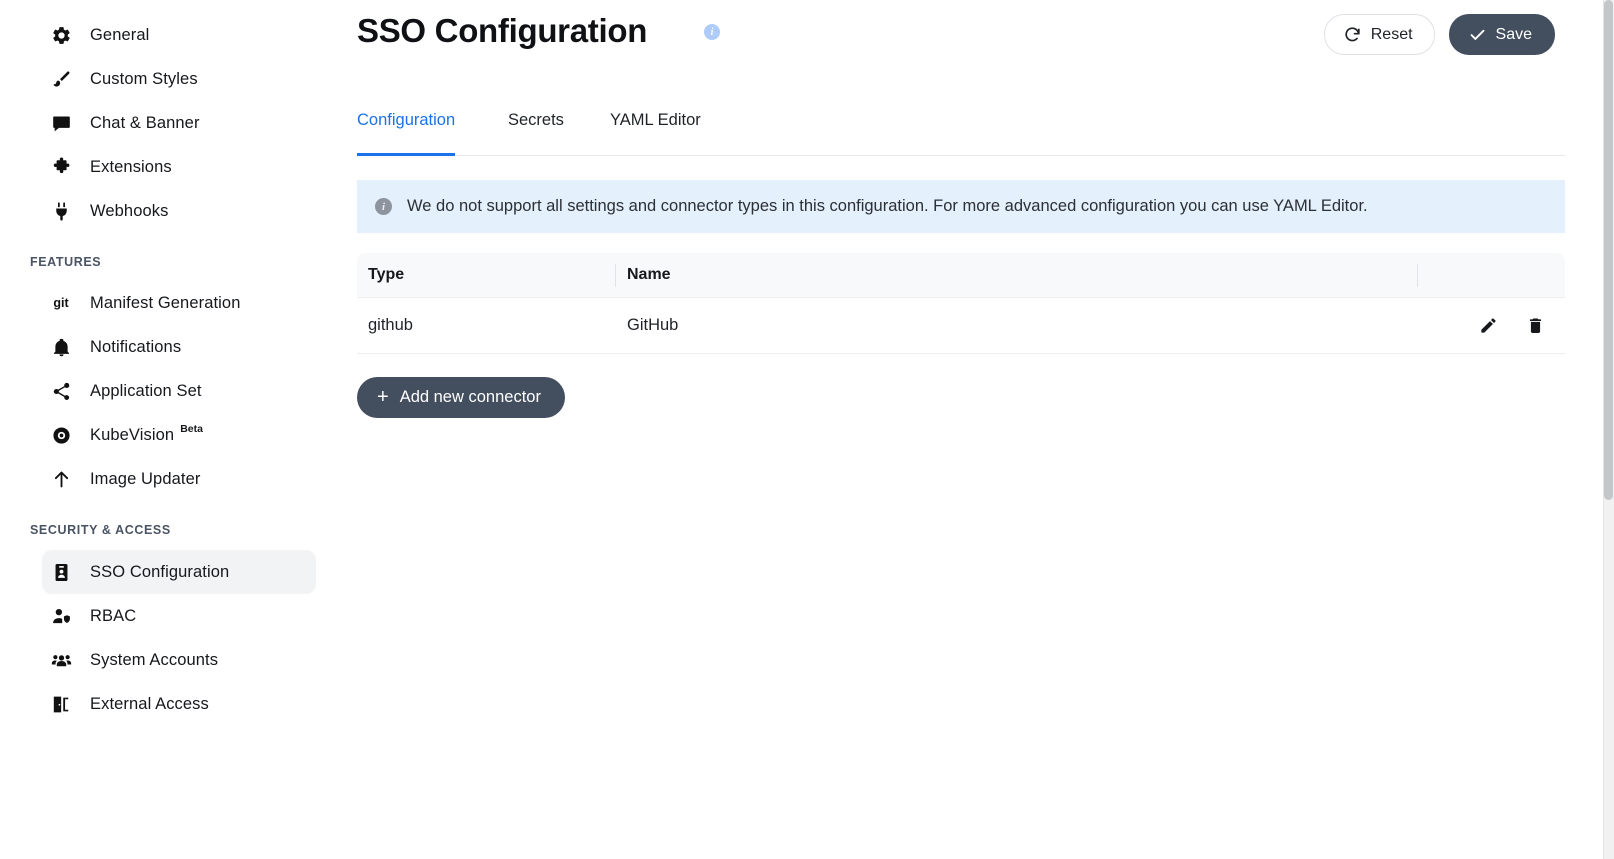  What do you see at coordinates (136, 346) in the screenshot?
I see `sidebar-item-label: Notifications` at bounding box center [136, 346].